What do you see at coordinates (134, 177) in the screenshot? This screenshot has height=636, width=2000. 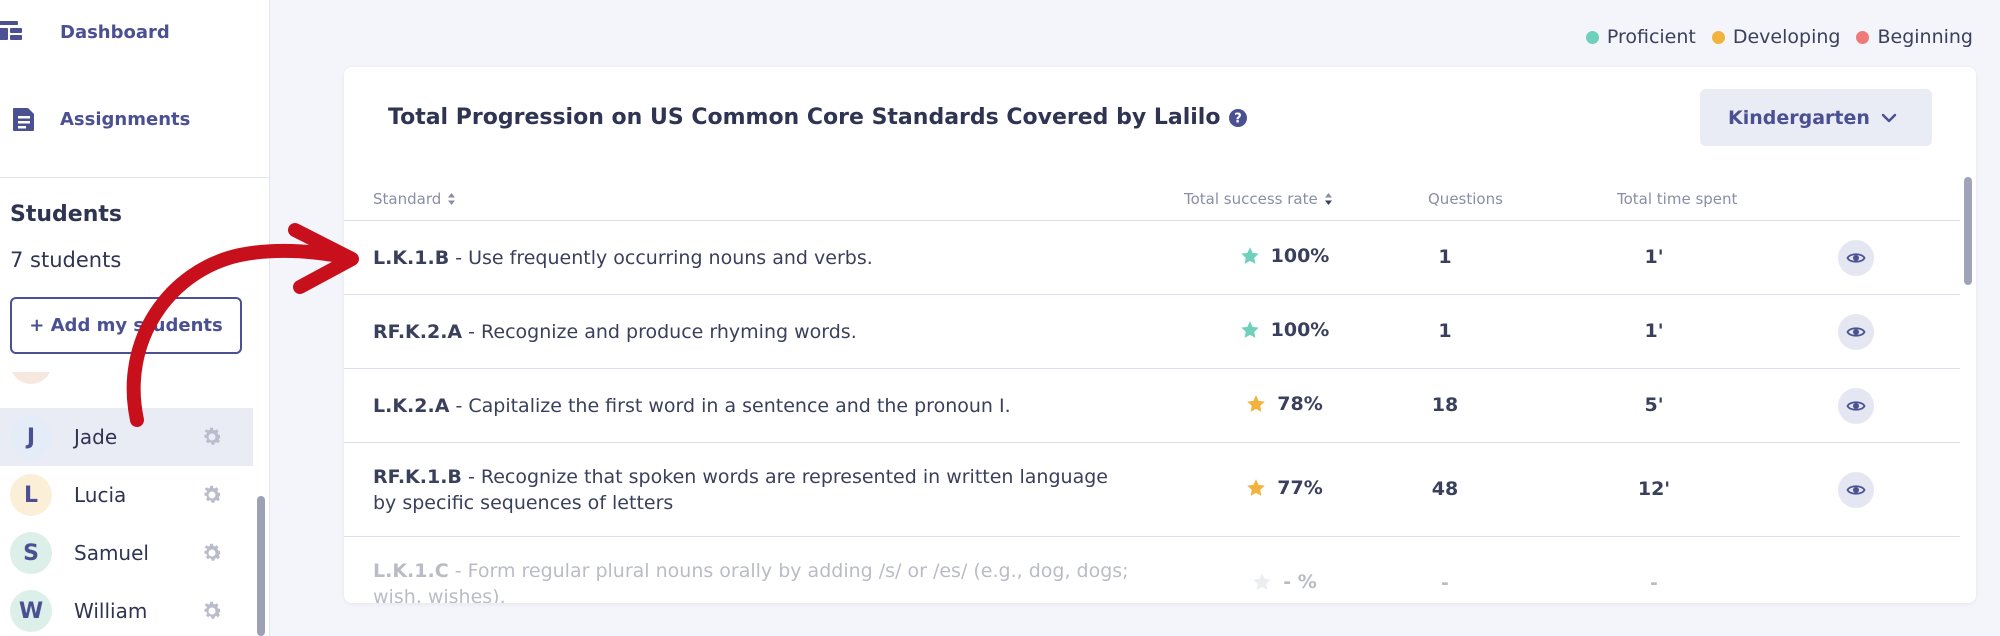 I see `sidebar-divider` at bounding box center [134, 177].